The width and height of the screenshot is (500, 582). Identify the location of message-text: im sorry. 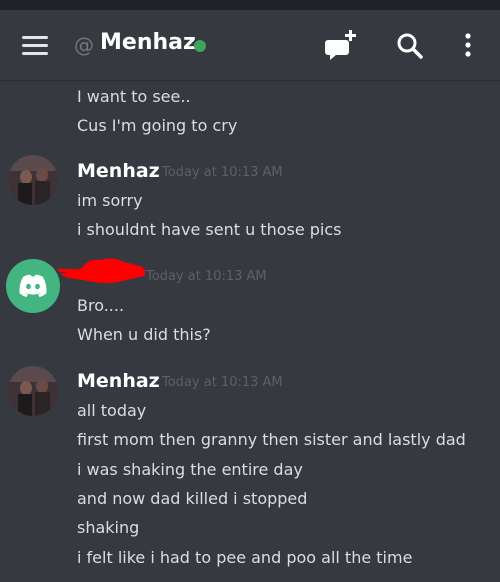
(110, 200).